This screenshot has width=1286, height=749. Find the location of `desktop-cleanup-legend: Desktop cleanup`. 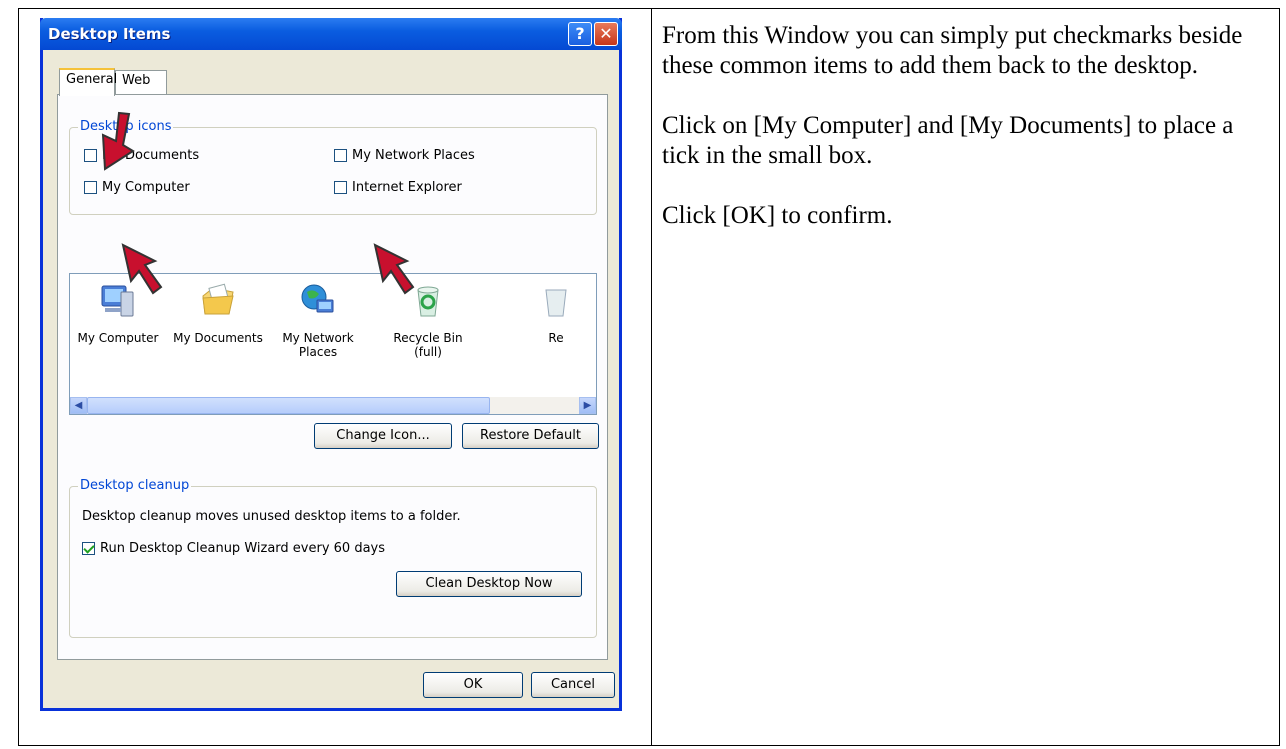

desktop-cleanup-legend: Desktop cleanup is located at coordinates (135, 485).